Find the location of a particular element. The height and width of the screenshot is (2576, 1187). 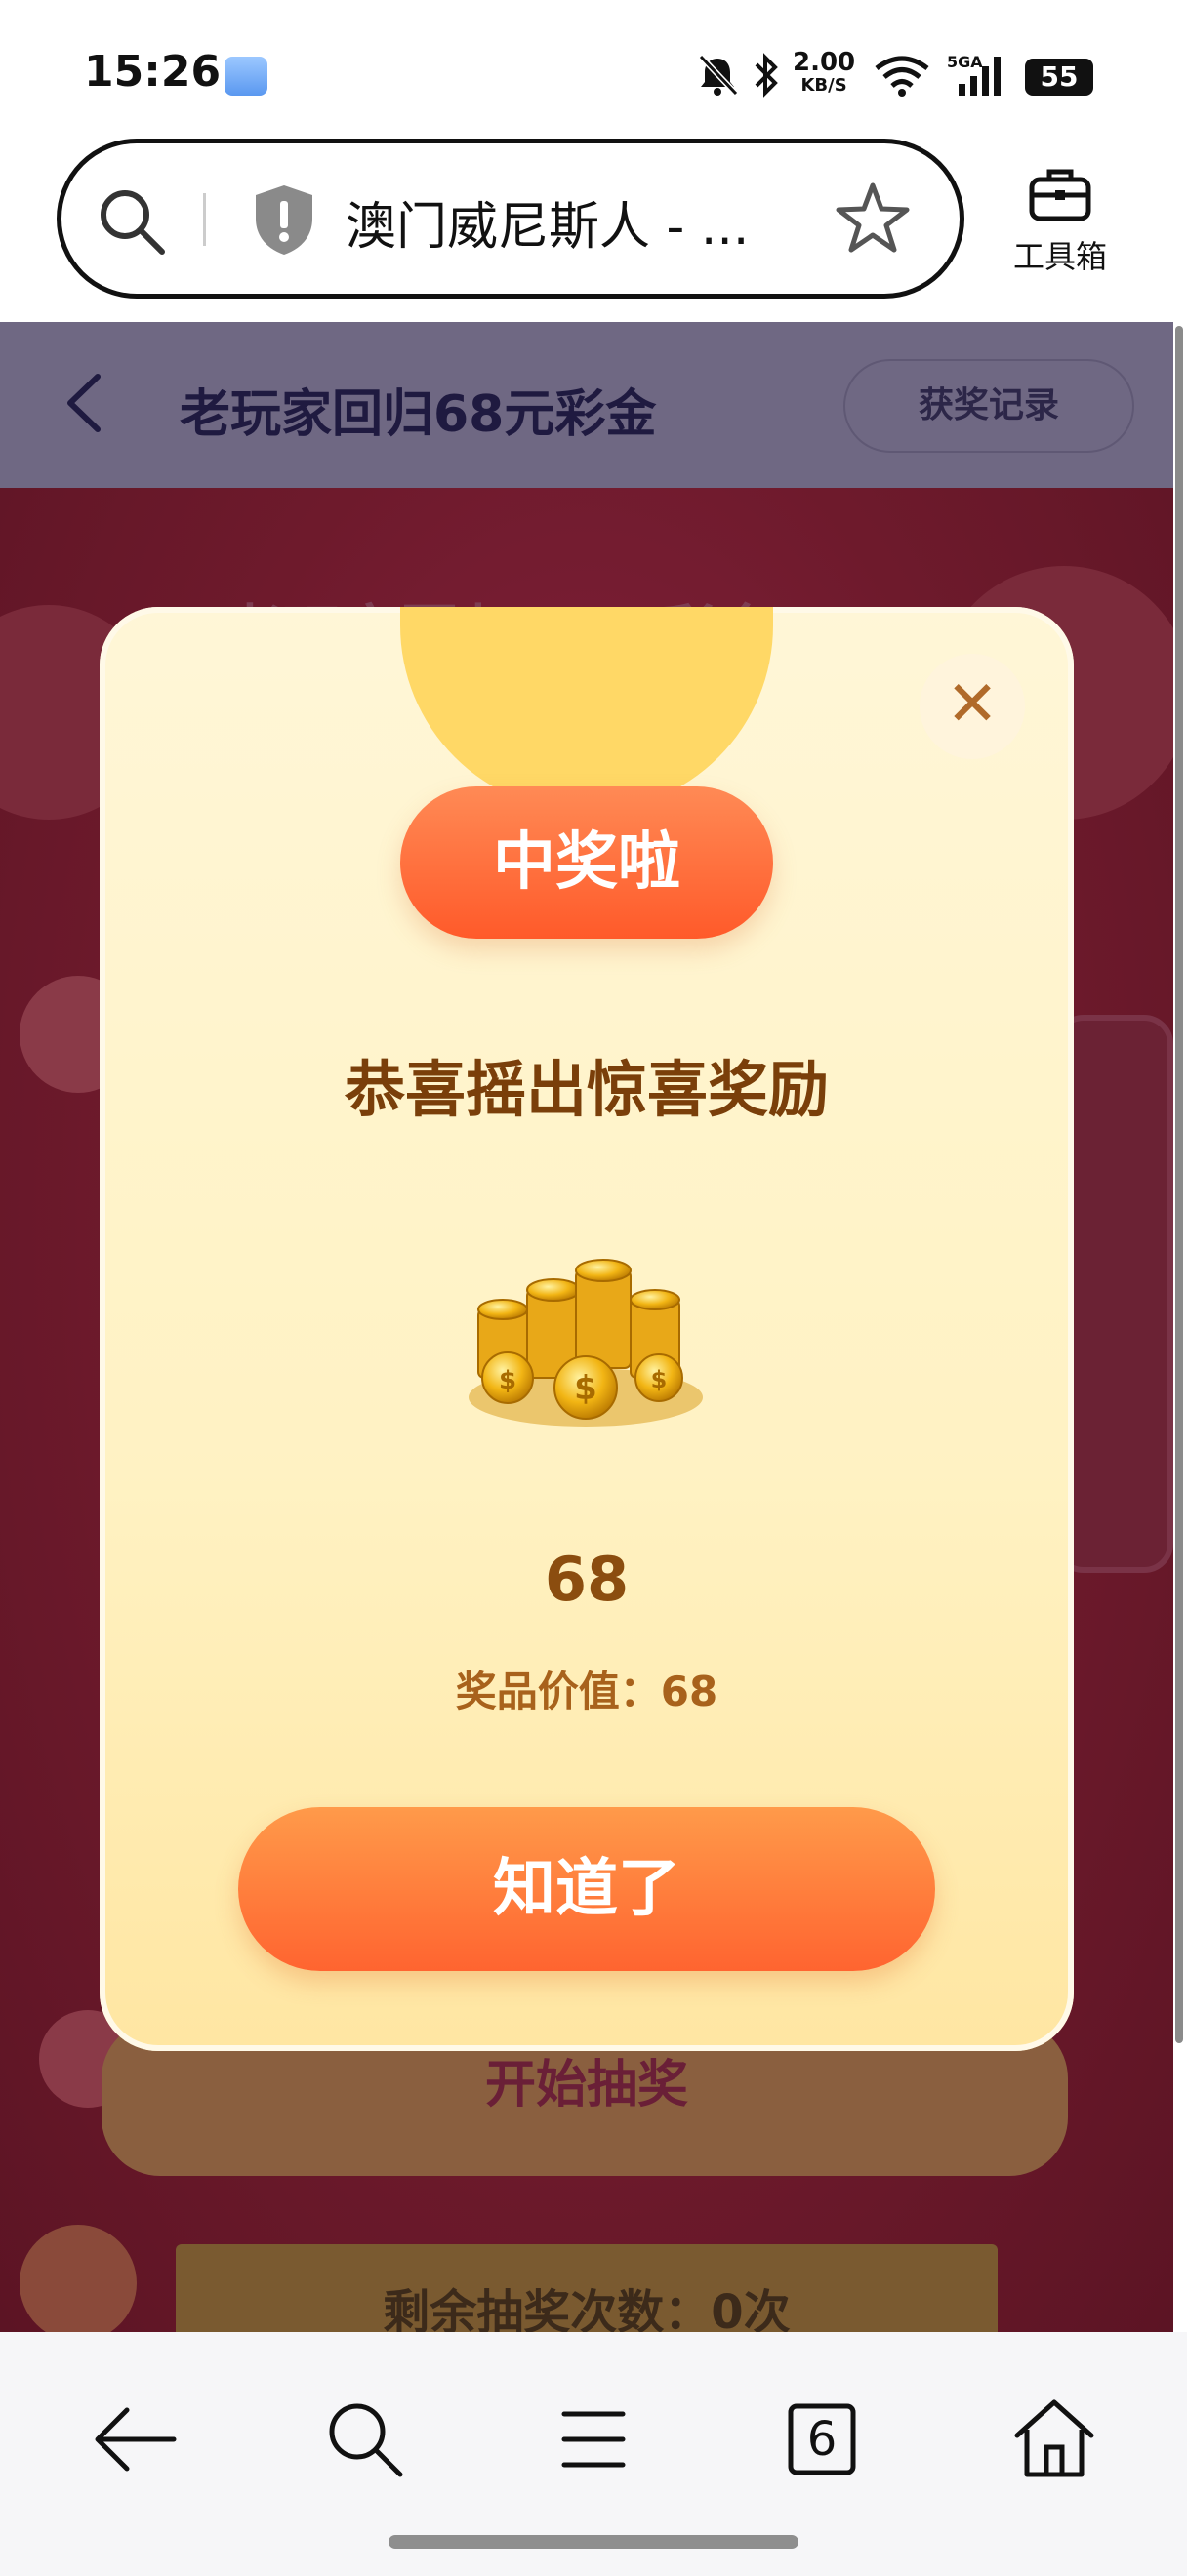

tab-count: 6 is located at coordinates (822, 2439).